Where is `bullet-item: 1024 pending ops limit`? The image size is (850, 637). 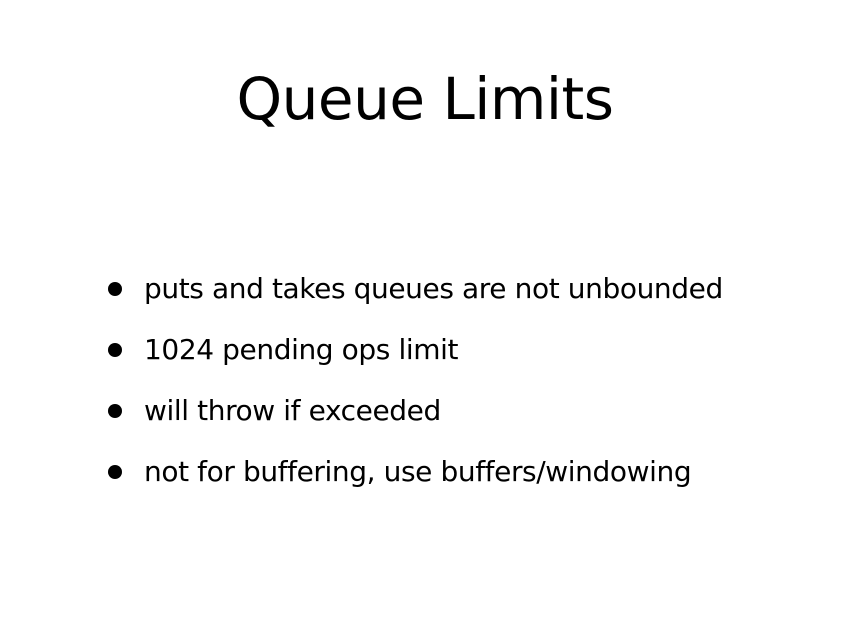
bullet-item: 1024 pending ops limit is located at coordinates (415, 349).